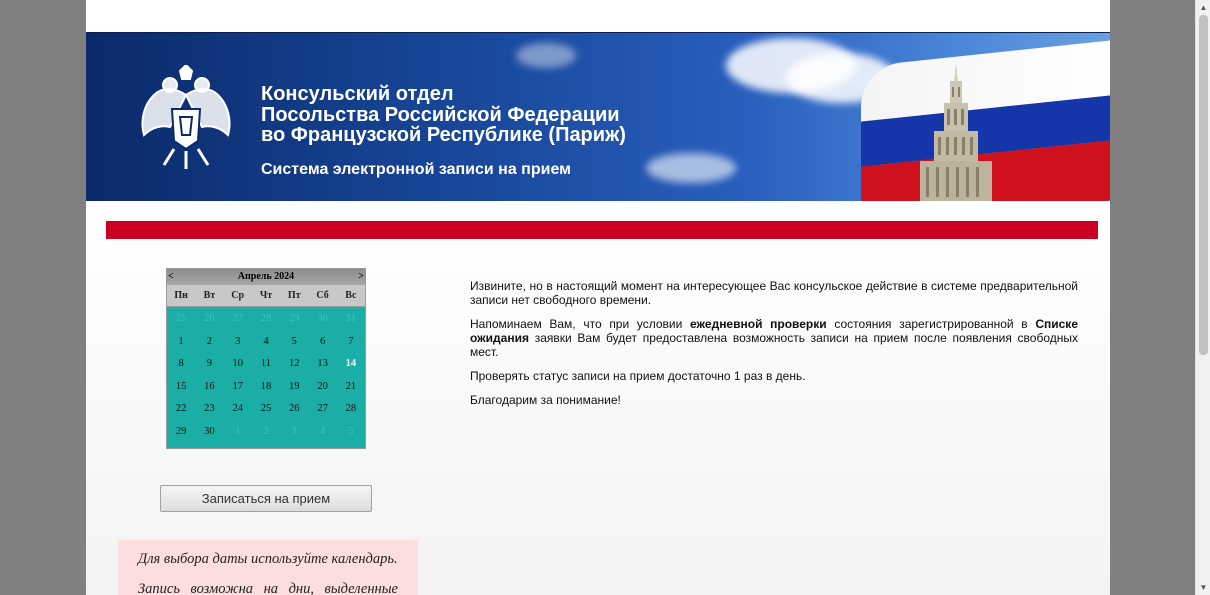 This screenshot has width=1210, height=595. I want to click on weekday-label: Чт, so click(266, 295).